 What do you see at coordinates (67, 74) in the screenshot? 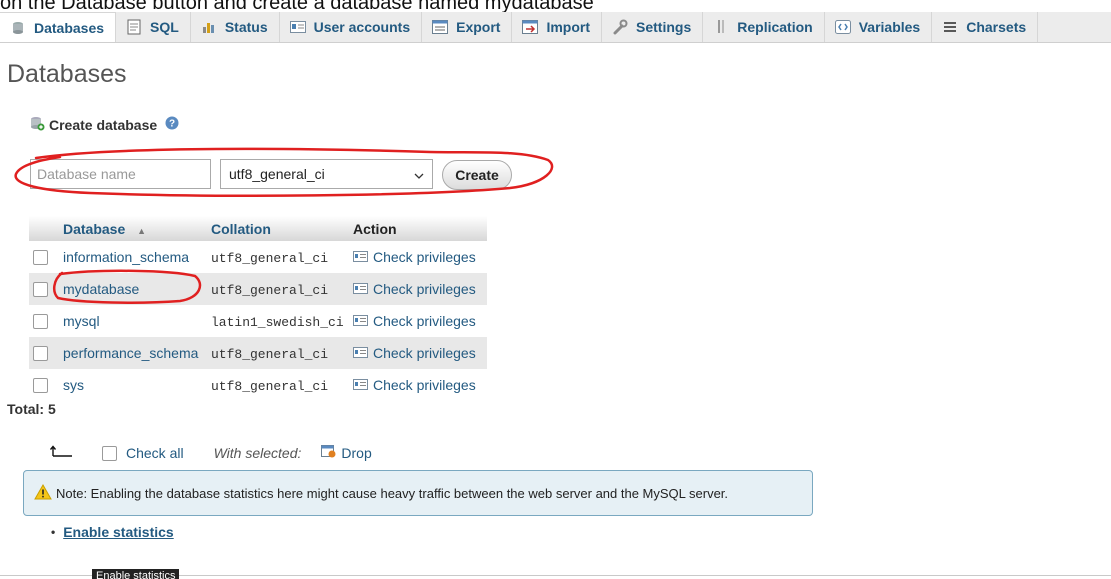
I see `page-title: Databases` at bounding box center [67, 74].